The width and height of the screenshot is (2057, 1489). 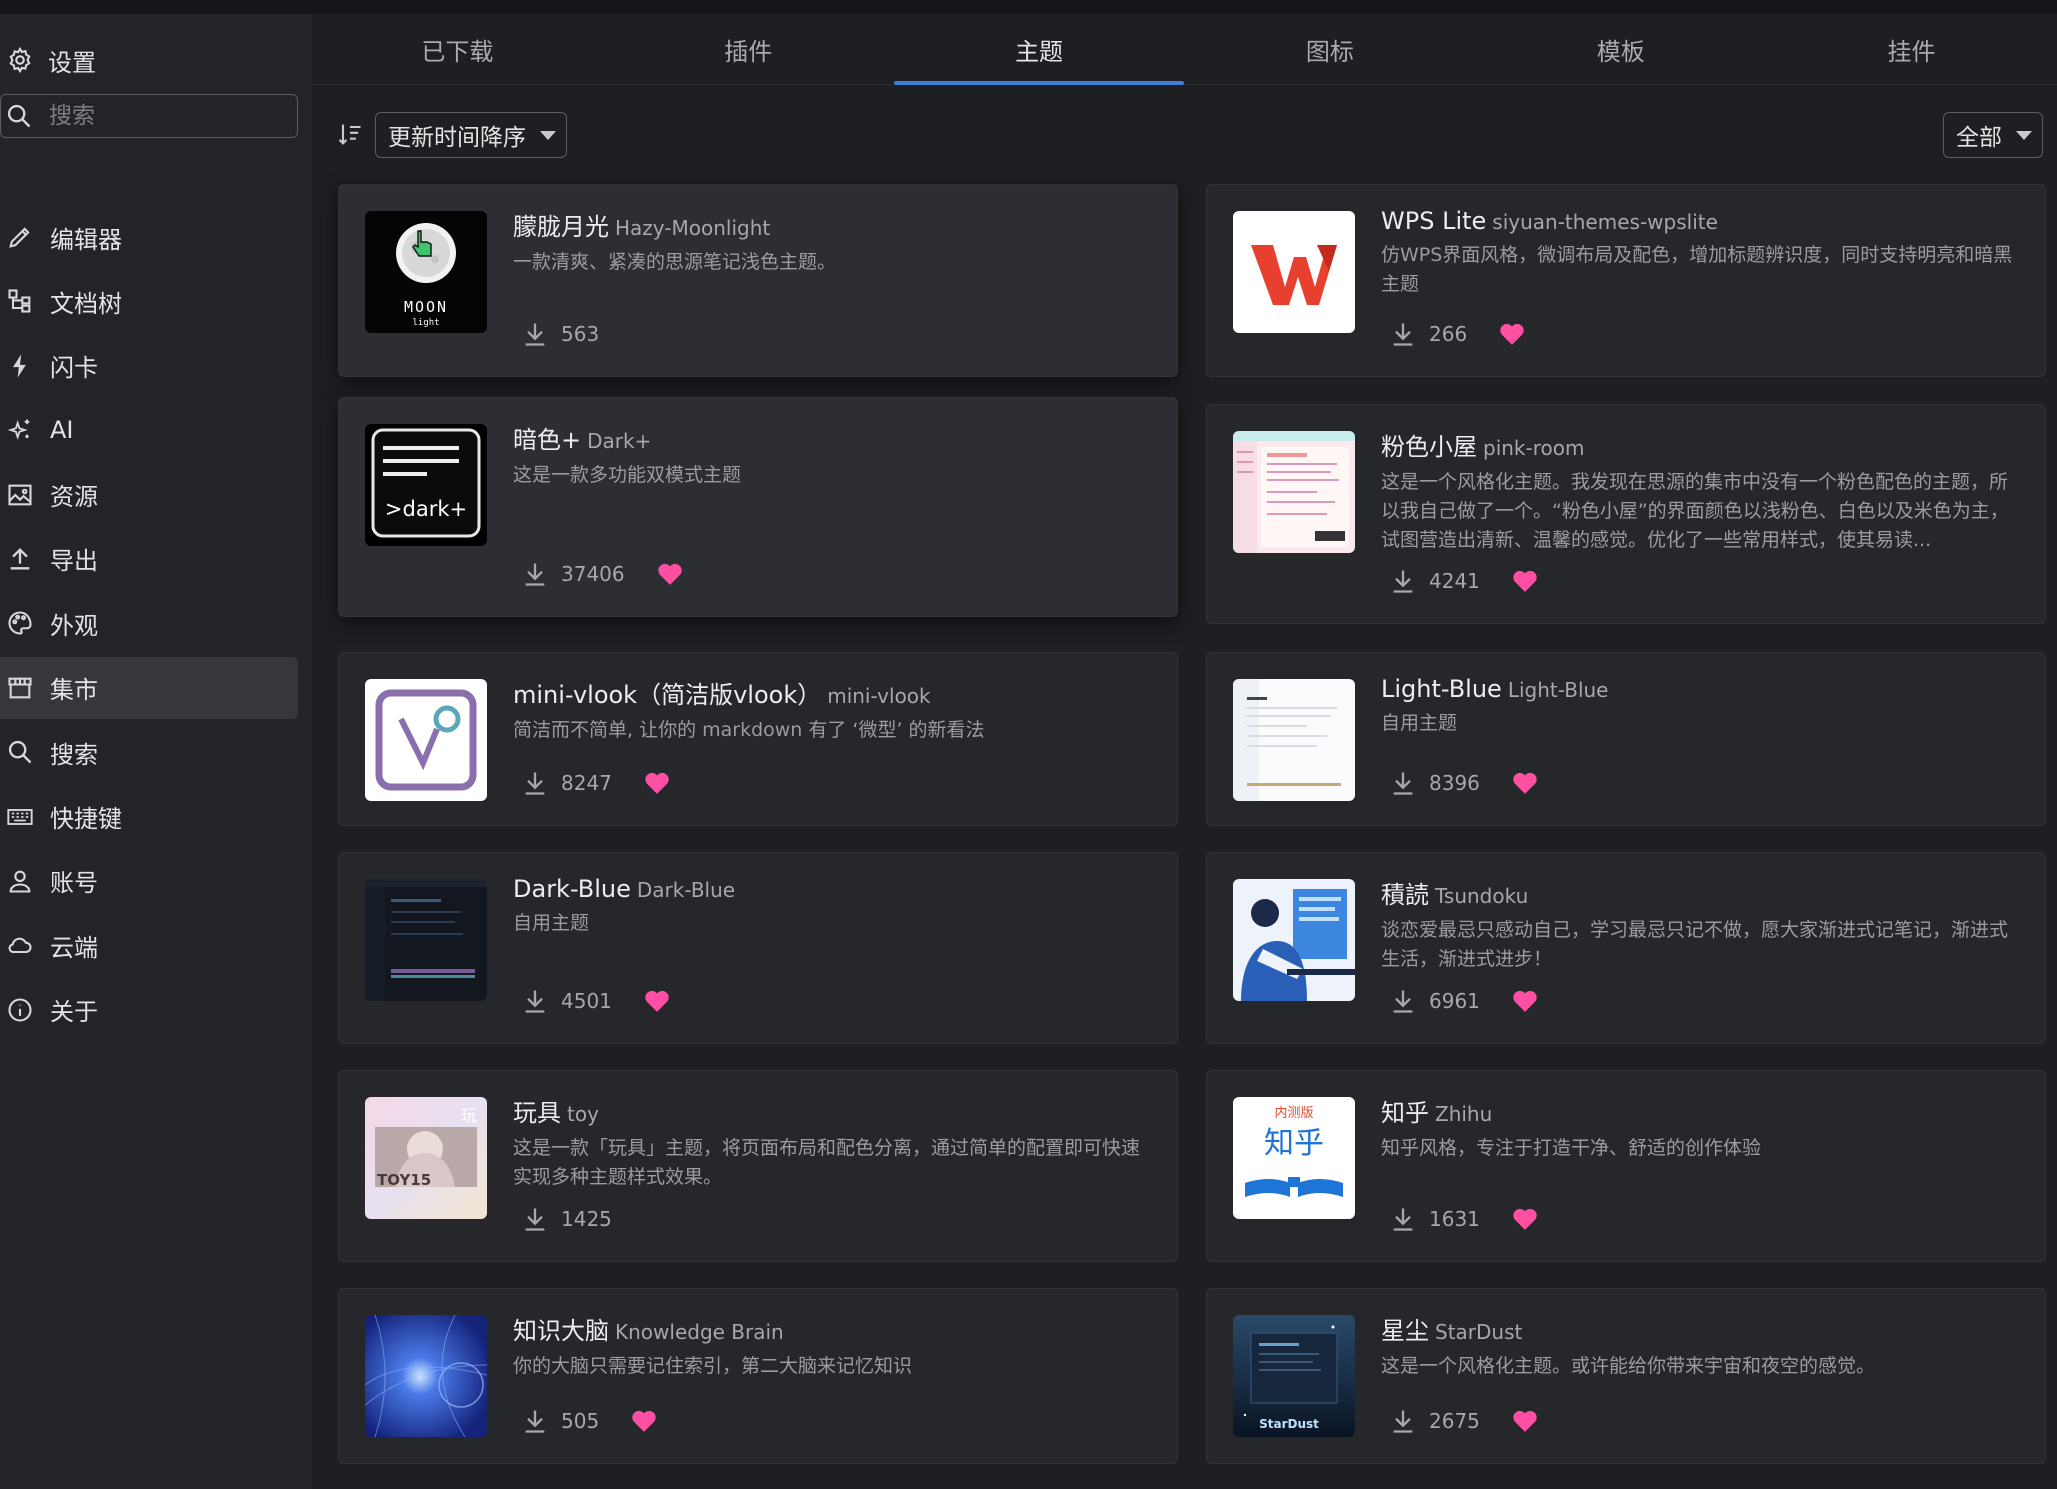 I want to click on sidebar-item-bazaar: 集市, so click(x=149, y=687).